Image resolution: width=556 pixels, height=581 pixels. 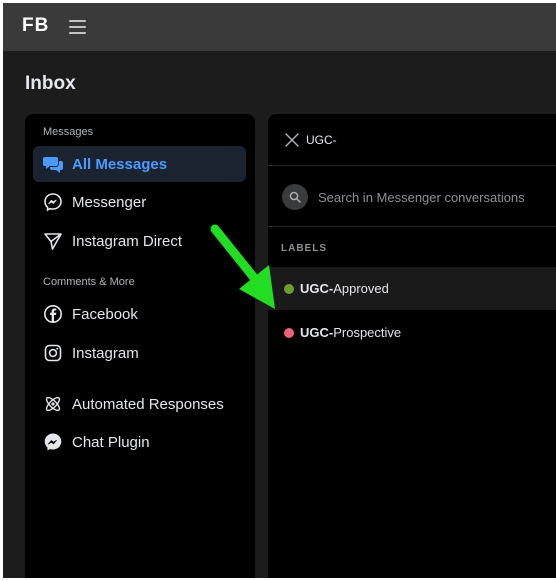 I want to click on label-search-row, so click(x=412, y=140).